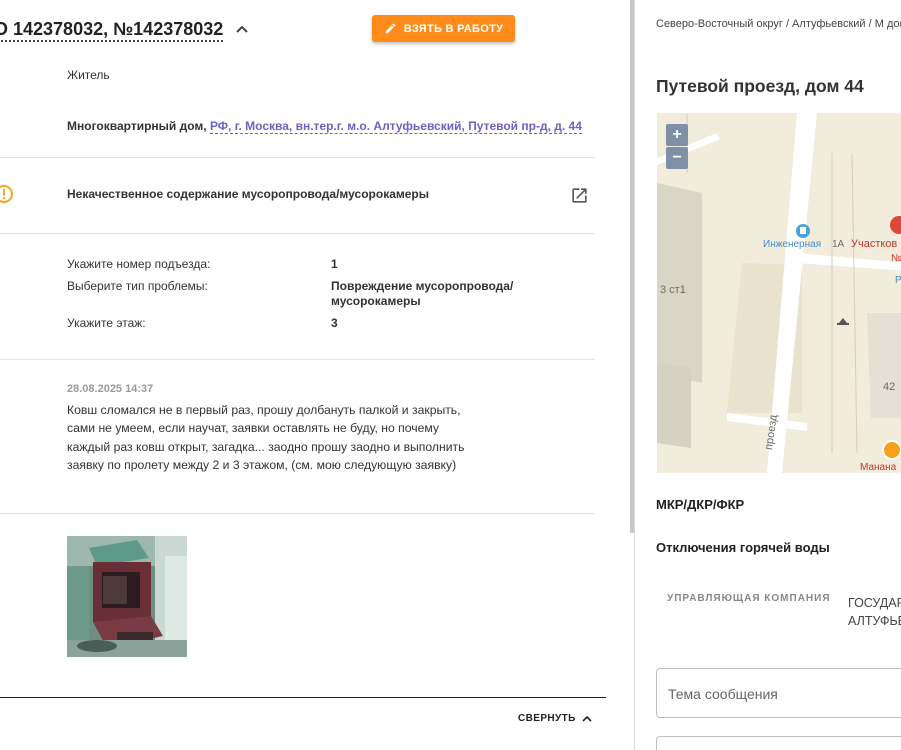 The height and width of the screenshot is (750, 901). What do you see at coordinates (700, 504) in the screenshot?
I see `mkr-dkr-fkr-label: МКР/ДКР/ФКР` at bounding box center [700, 504].